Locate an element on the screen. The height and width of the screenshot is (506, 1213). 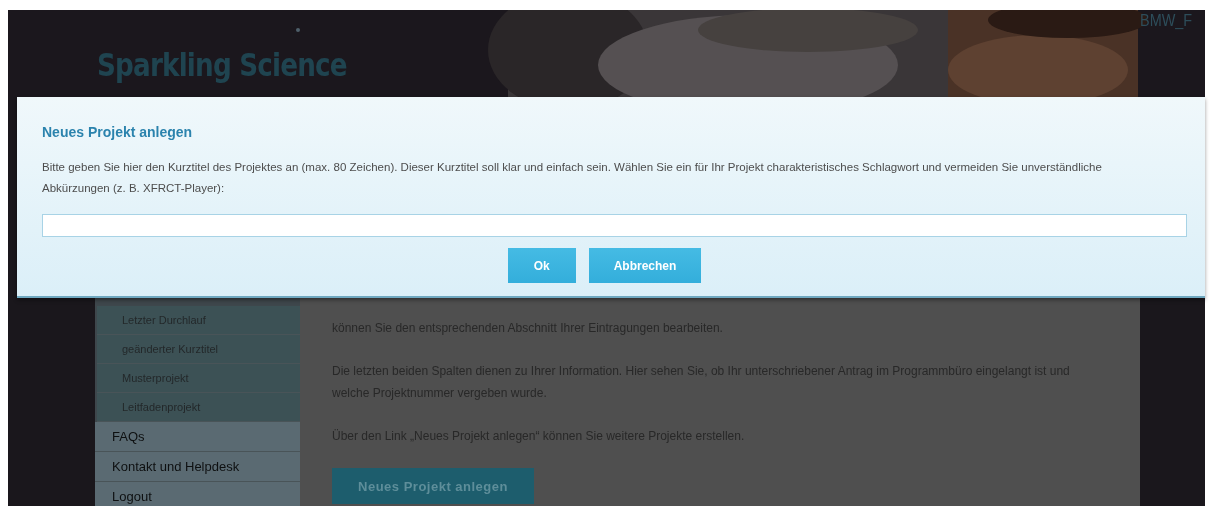
sidebar-item: Logout is located at coordinates (197, 494).